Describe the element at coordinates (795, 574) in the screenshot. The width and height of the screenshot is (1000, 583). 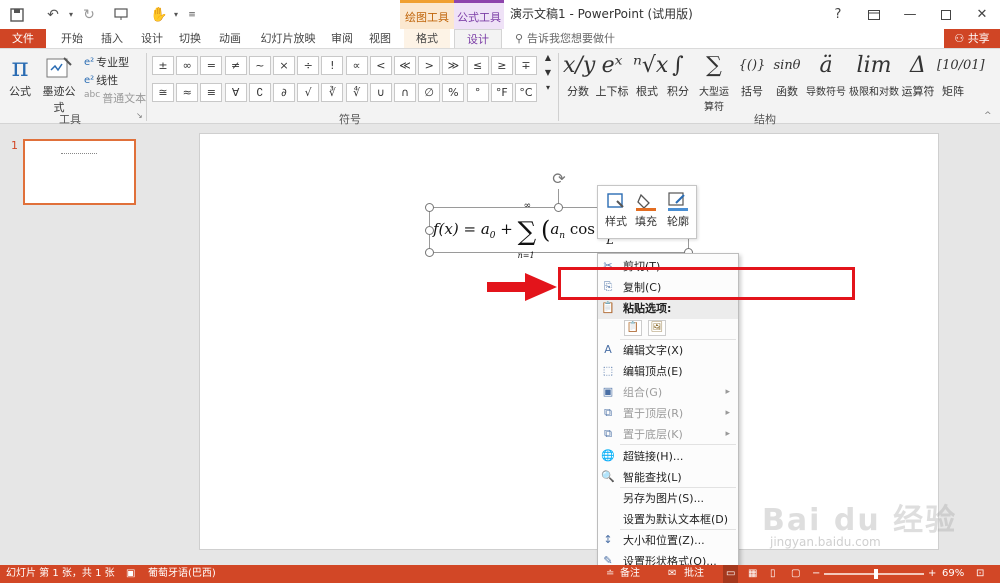
I see `slideshow-view-icon: ▢` at that location.